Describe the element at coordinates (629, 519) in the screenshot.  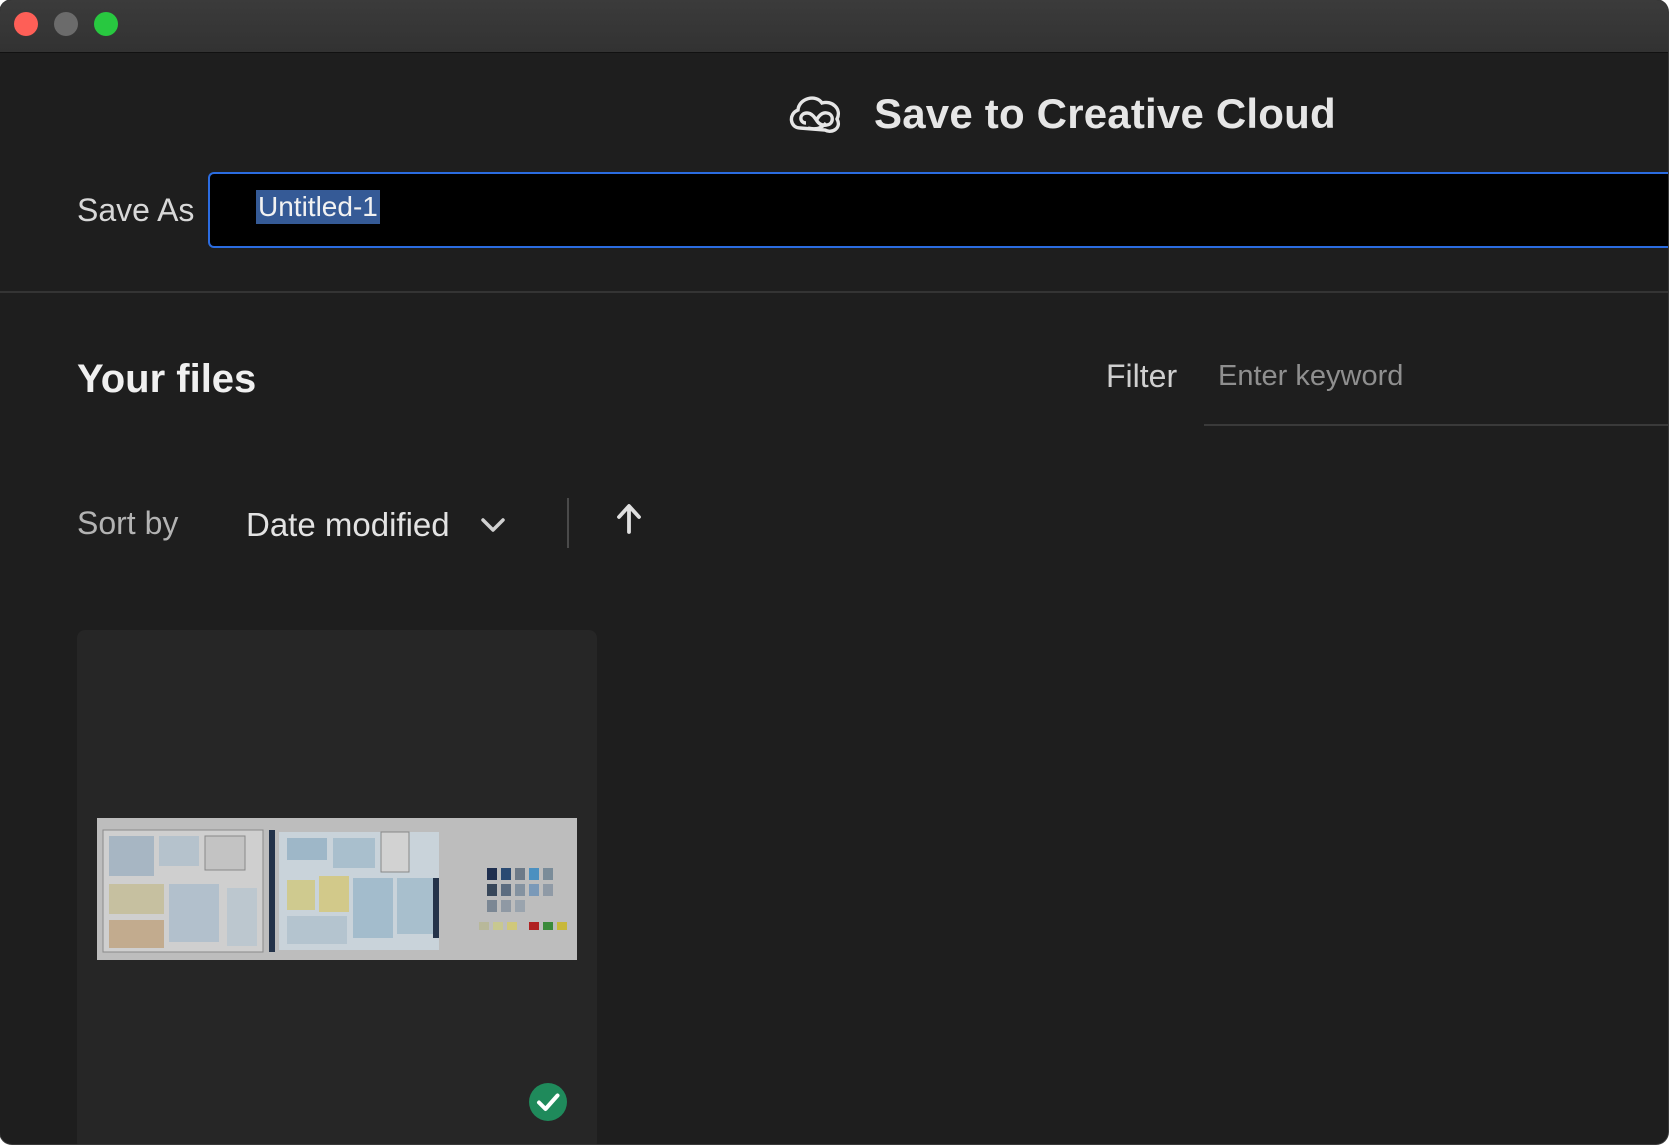
I see `arrow-up-icon` at that location.